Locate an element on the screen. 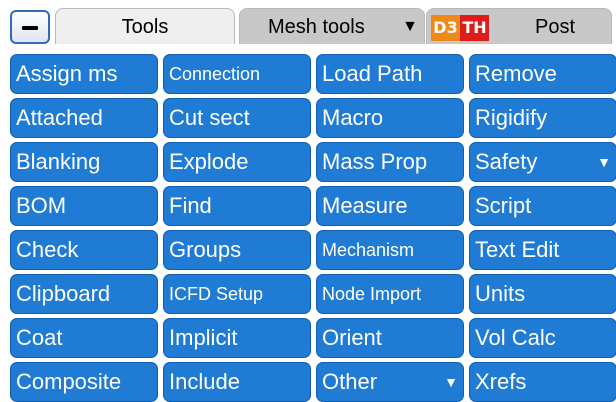 The height and width of the screenshot is (402, 616). orient-button: Orient is located at coordinates (390, 338).